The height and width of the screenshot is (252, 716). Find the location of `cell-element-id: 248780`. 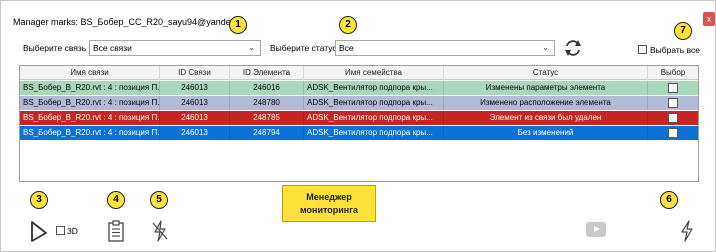

cell-element-id: 248780 is located at coordinates (267, 103).